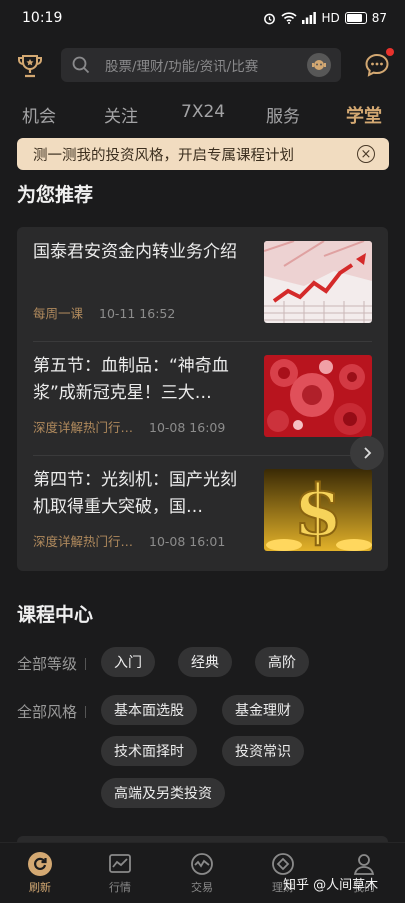  I want to click on tab-academy: 学堂, so click(364, 115).